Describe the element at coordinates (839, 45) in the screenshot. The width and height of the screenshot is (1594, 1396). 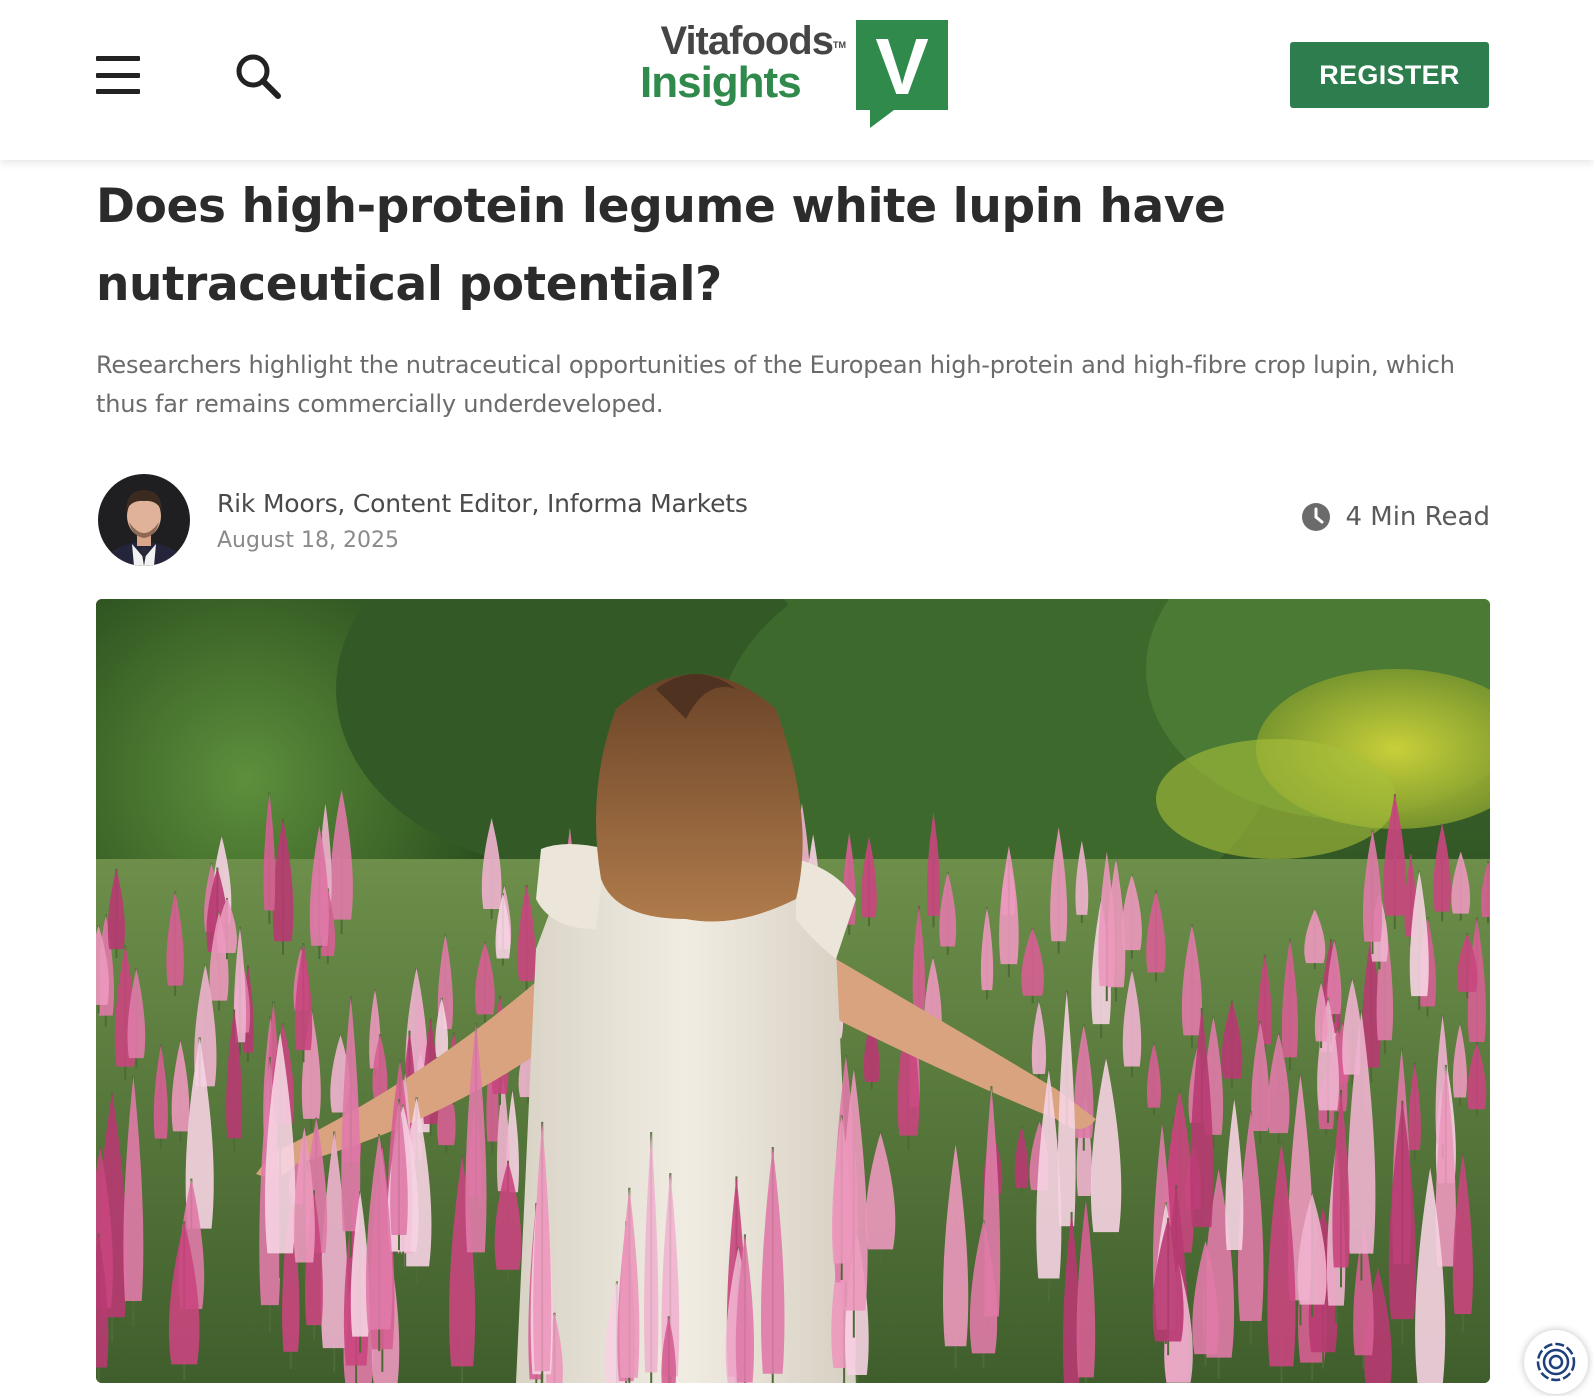
I see `logo-trademark: TM` at that location.